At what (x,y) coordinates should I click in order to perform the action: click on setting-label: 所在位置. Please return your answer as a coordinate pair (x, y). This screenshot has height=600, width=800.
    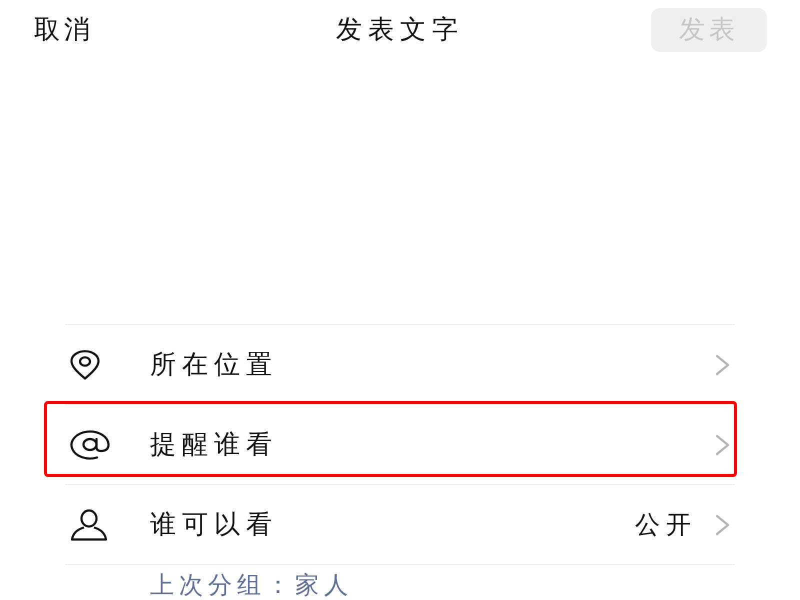
    Looking at the image, I should click on (214, 365).